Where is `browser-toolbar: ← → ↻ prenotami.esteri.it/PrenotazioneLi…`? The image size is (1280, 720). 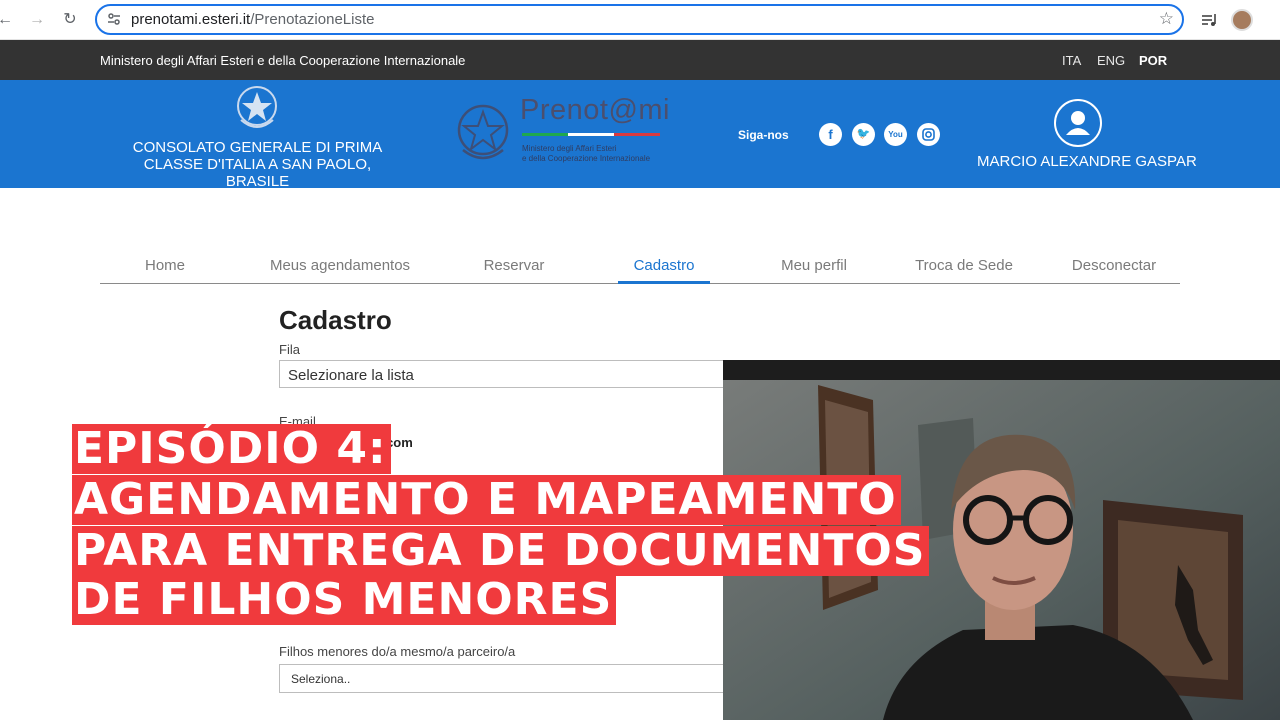 browser-toolbar: ← → ↻ prenotami.esteri.it/PrenotazioneLi… is located at coordinates (640, 20).